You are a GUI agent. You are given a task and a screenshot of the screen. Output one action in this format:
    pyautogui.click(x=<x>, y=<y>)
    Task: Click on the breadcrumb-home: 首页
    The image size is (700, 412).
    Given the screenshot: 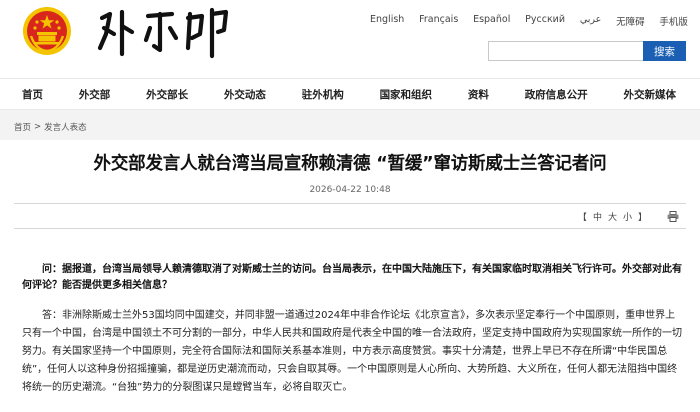 What is the action you would take?
    pyautogui.click(x=22, y=127)
    